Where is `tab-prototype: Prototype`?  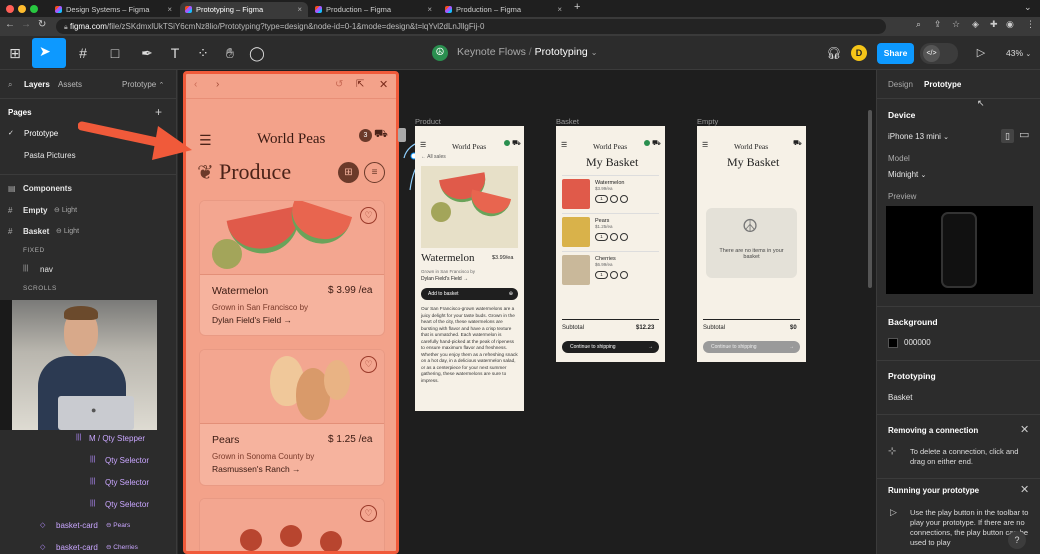 tab-prototype: Prototype is located at coordinates (942, 84).